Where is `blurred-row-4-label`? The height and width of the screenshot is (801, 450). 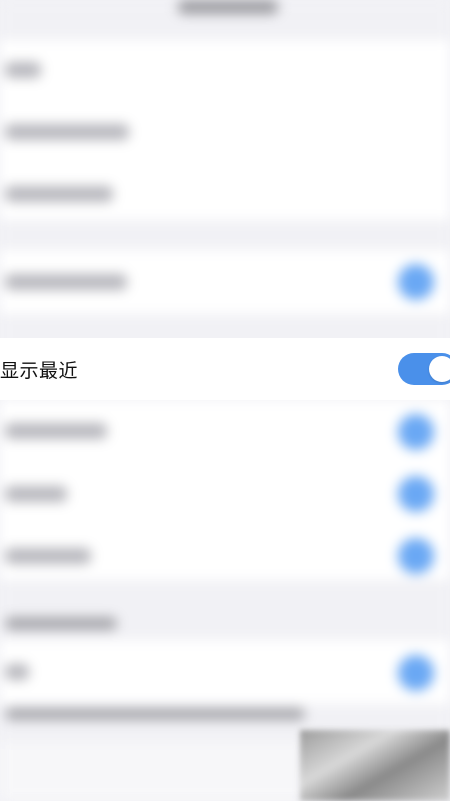 blurred-row-4-label is located at coordinates (66, 282).